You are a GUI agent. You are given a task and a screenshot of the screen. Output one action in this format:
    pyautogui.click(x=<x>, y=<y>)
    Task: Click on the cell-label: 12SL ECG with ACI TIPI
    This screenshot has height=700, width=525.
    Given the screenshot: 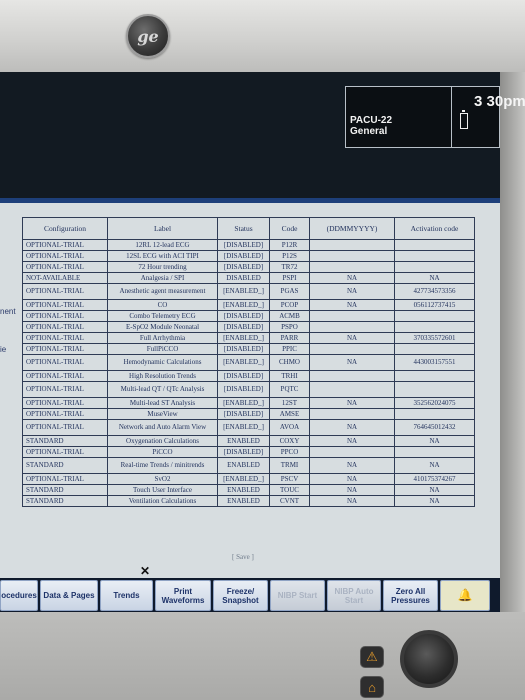 What is the action you would take?
    pyautogui.click(x=162, y=256)
    